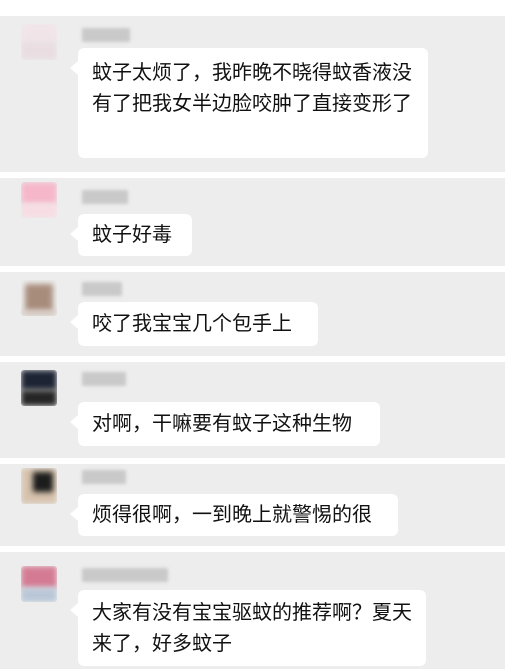 The height and width of the screenshot is (669, 512). What do you see at coordinates (252, 222) in the screenshot?
I see `comment-item: 蚊子好毒` at bounding box center [252, 222].